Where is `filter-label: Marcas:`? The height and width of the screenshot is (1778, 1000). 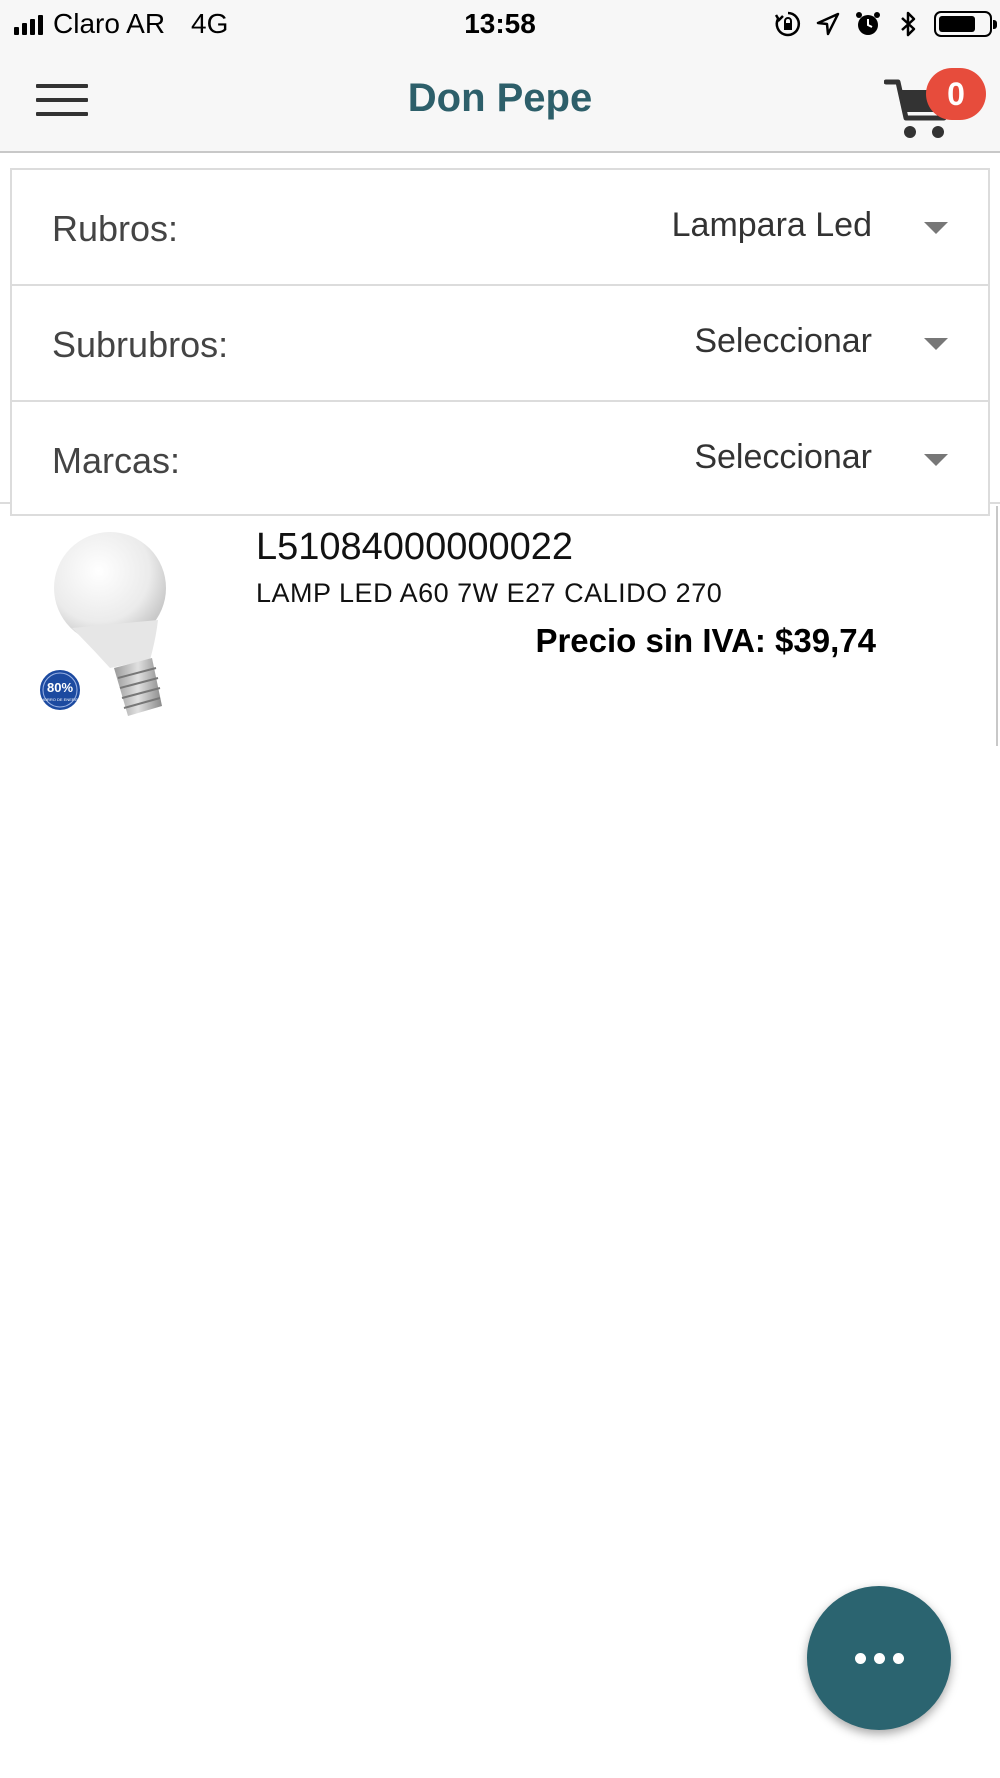
filter-label: Marcas: is located at coordinates (116, 460).